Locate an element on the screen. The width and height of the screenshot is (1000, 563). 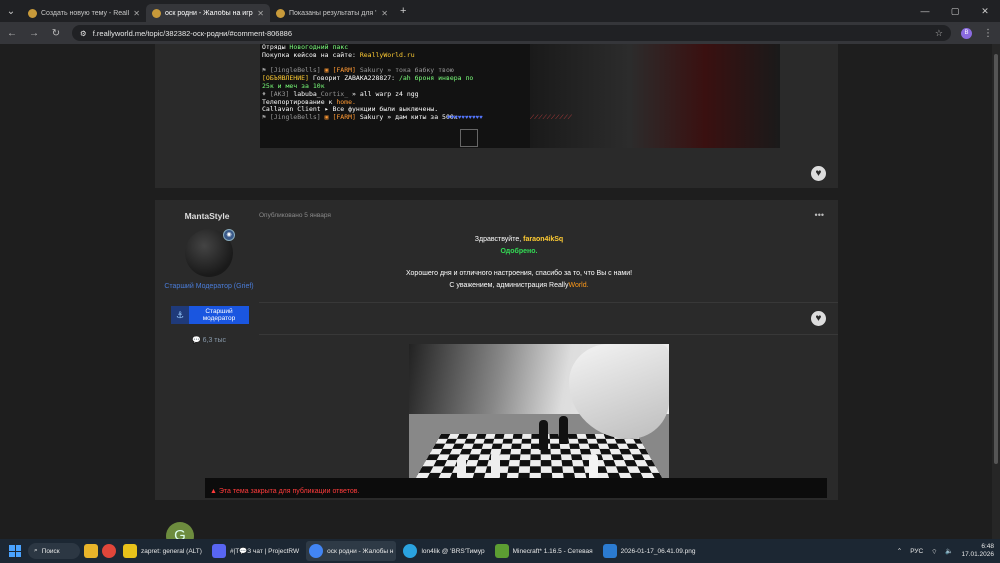
username-mention: faraon4ikSq is located at coordinates (543, 239).